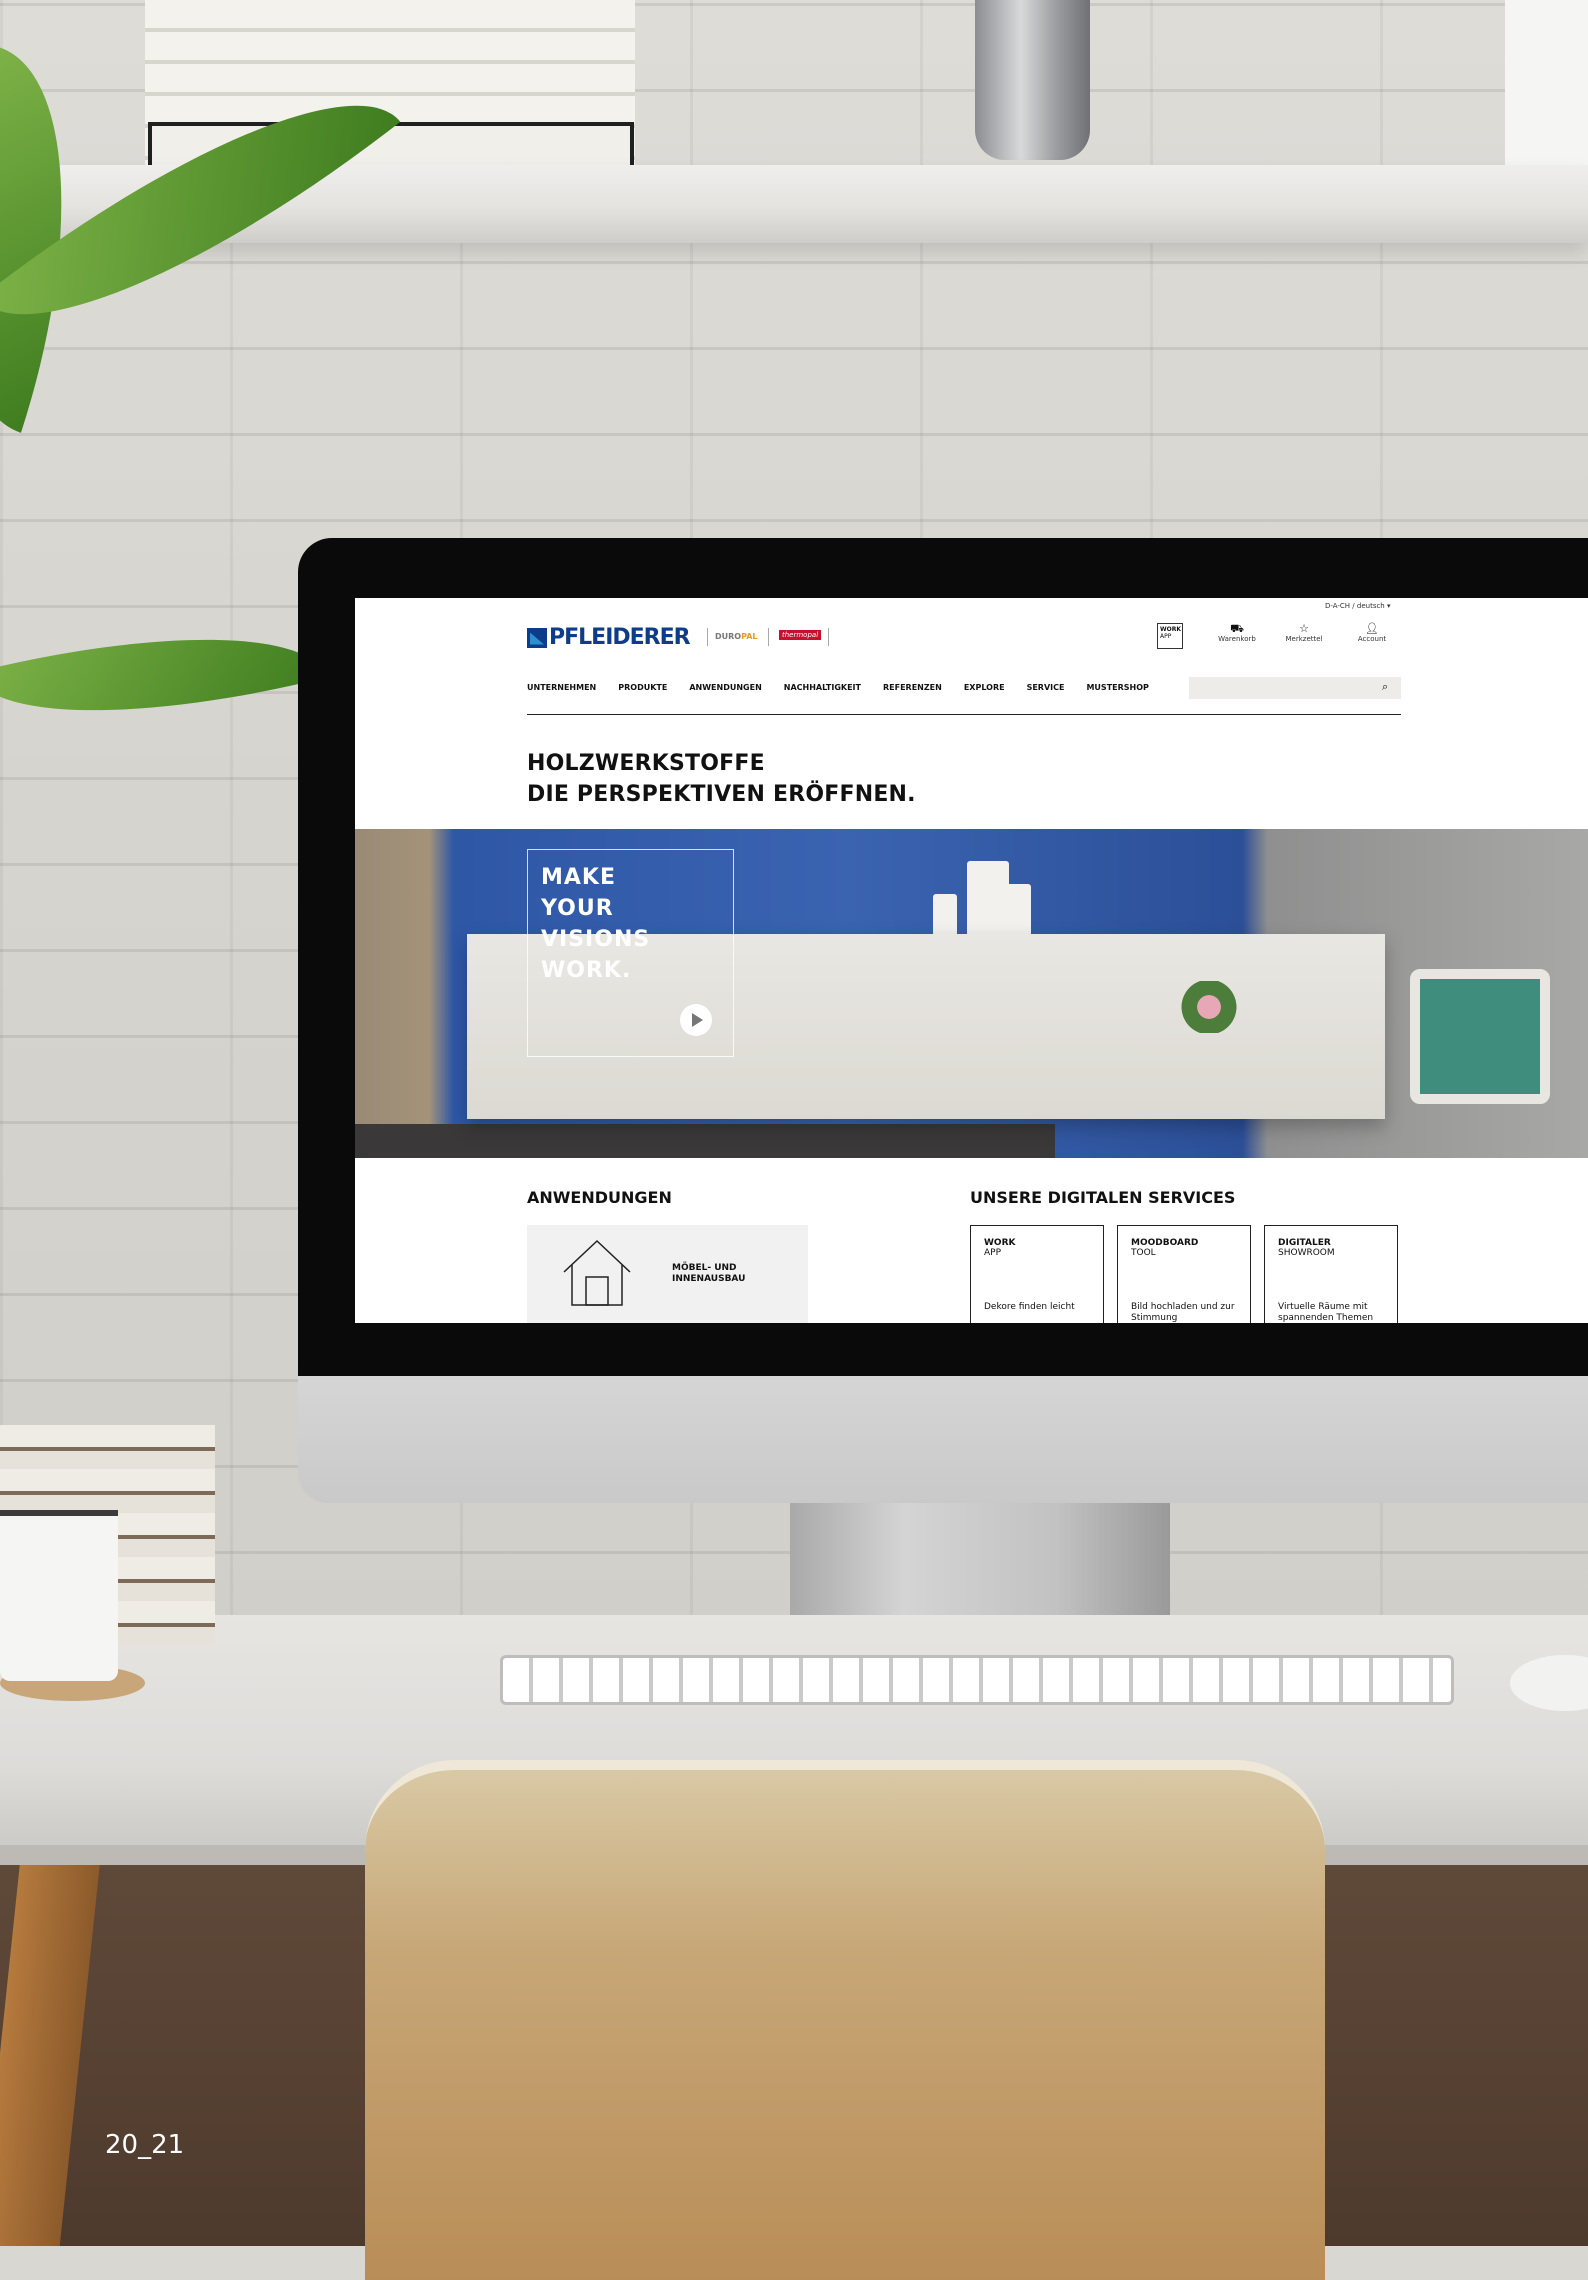  Describe the element at coordinates (749, 636) in the screenshot. I see `duropal-part2: PAL` at that location.